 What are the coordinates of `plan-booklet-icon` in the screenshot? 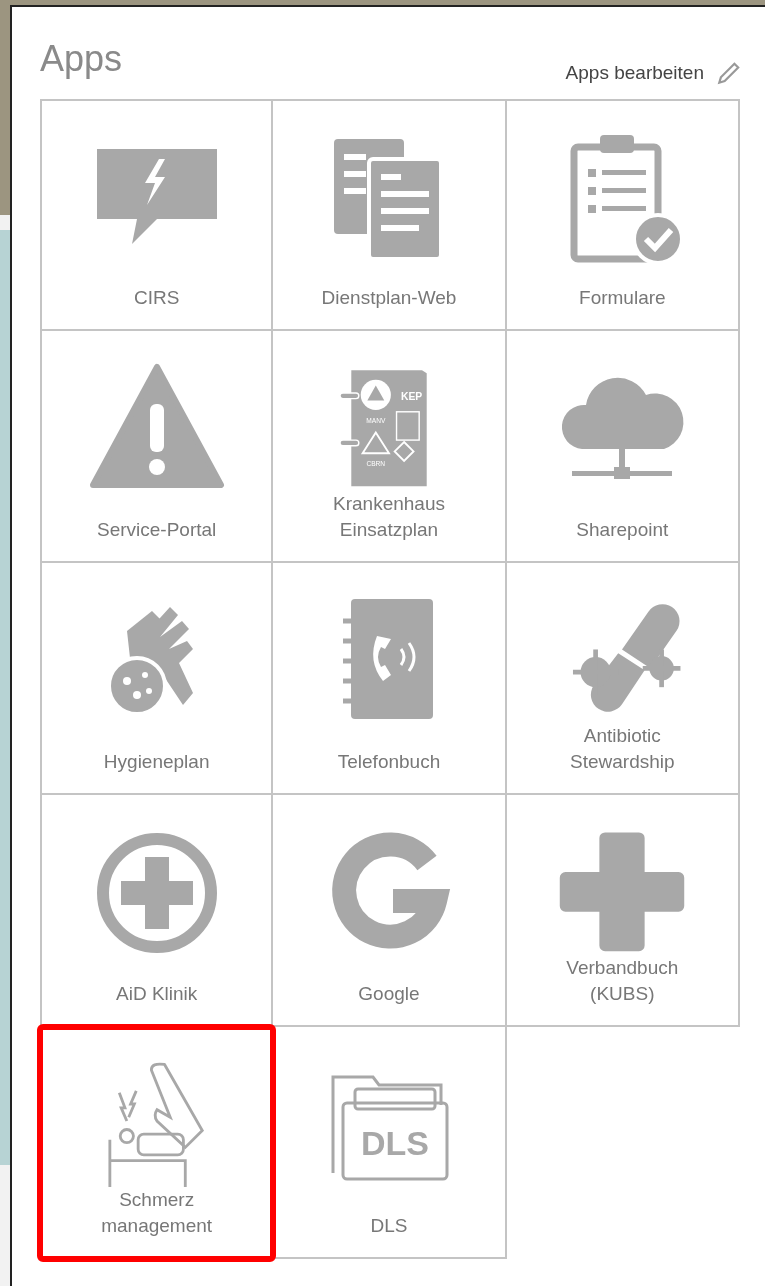 It's located at (383, 428).